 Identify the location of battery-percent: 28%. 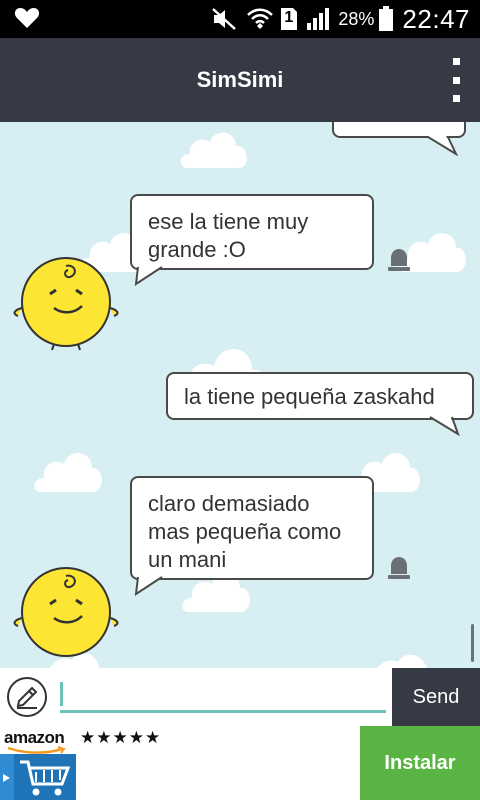
(356, 18).